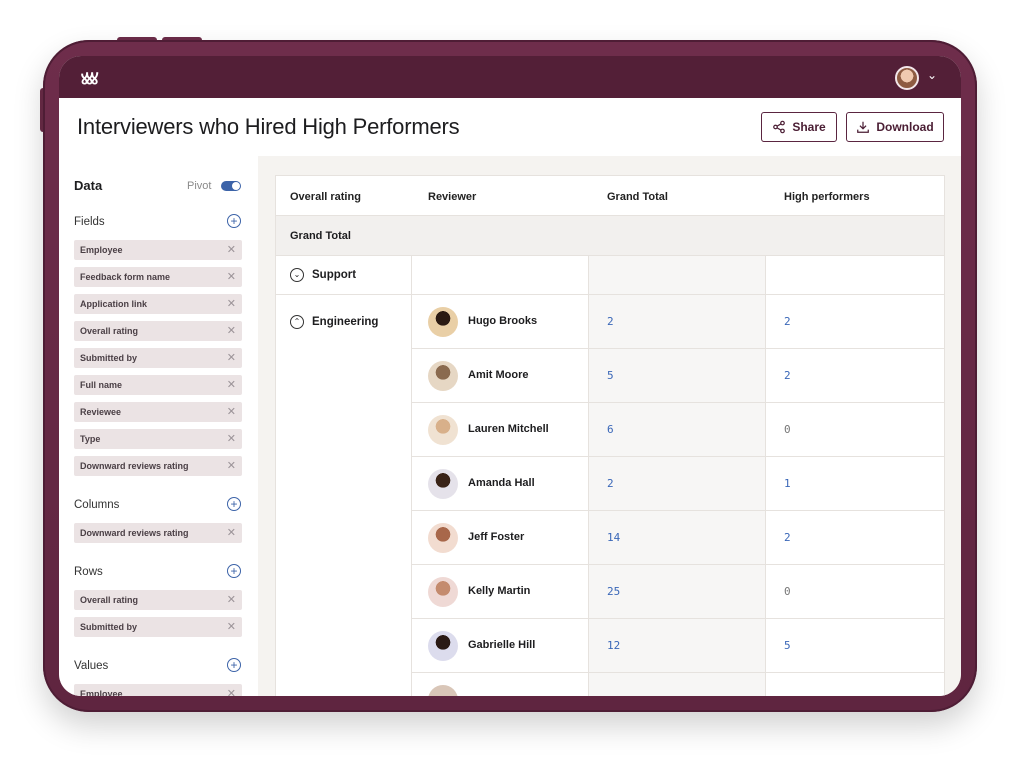  What do you see at coordinates (508, 429) in the screenshot?
I see `reviewer-name: Lauren Mitchell` at bounding box center [508, 429].